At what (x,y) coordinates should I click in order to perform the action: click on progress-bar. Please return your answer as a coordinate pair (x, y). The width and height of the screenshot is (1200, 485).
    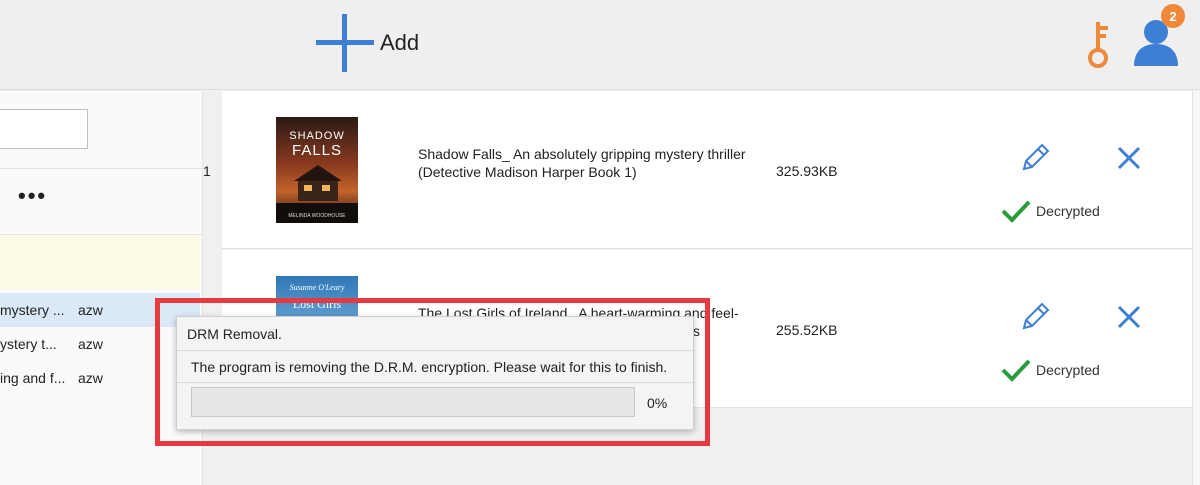
    Looking at the image, I should click on (413, 402).